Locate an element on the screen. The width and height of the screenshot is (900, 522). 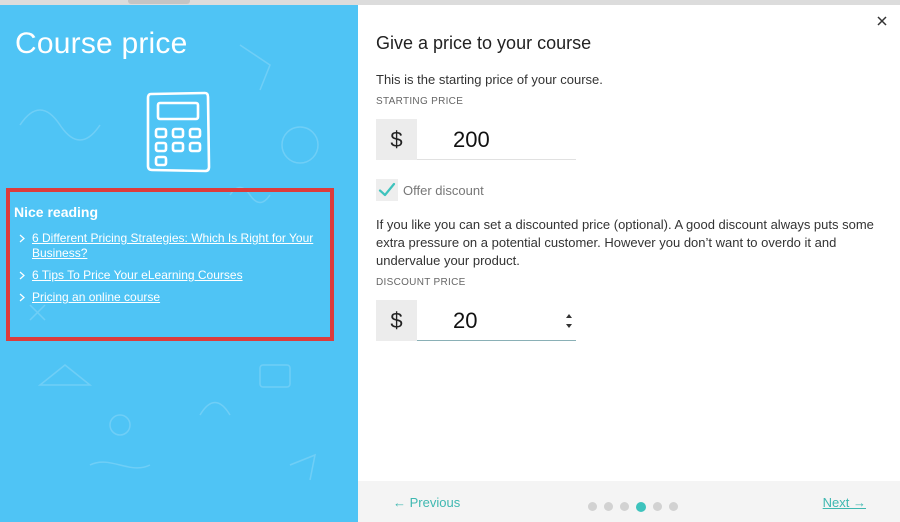
number-spinner-icon is located at coordinates (569, 321).